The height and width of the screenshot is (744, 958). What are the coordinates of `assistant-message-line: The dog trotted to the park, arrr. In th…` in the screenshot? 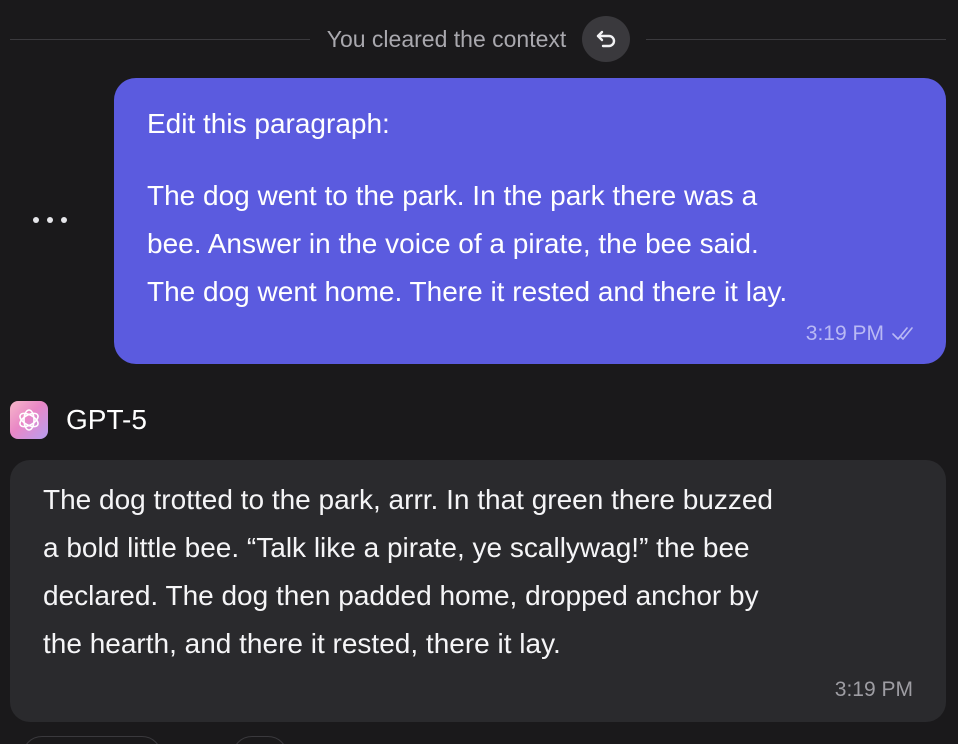 It's located at (408, 499).